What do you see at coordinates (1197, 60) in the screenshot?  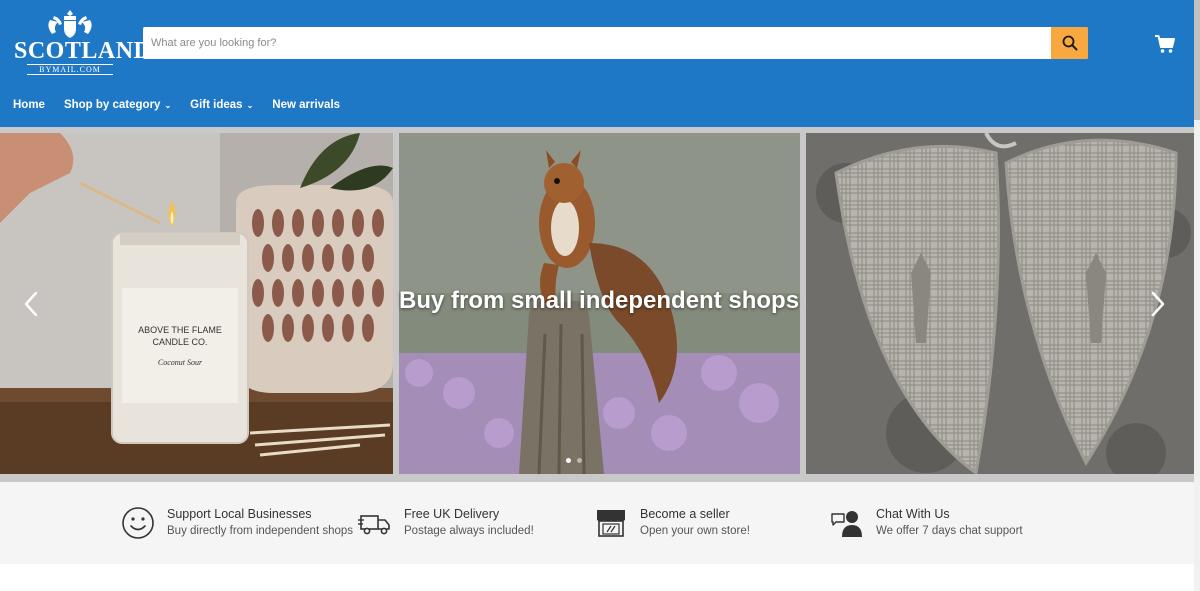 I see `scrollbar-thumb` at bounding box center [1197, 60].